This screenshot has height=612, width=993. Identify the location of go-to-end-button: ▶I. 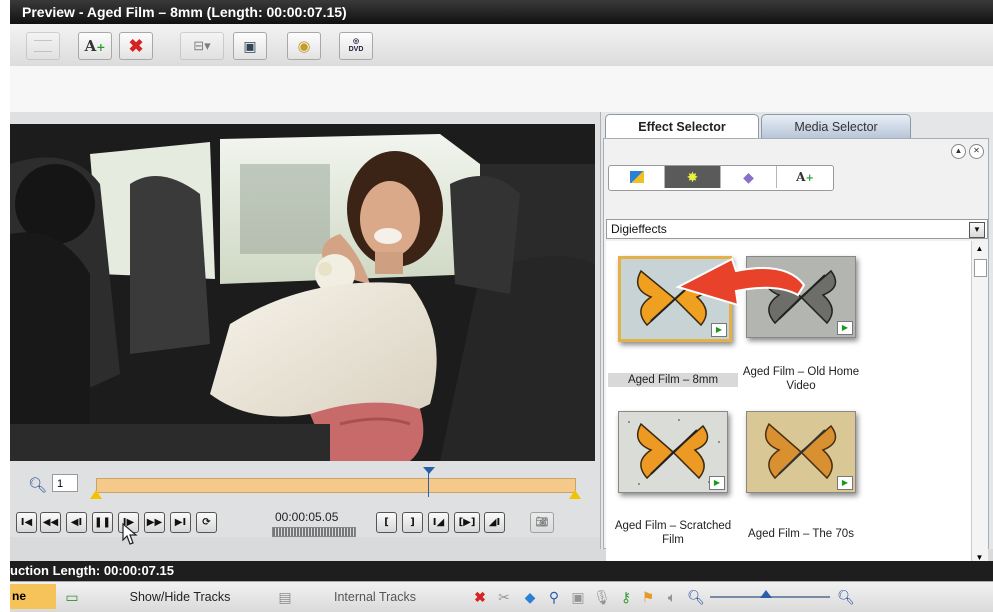
(180, 522).